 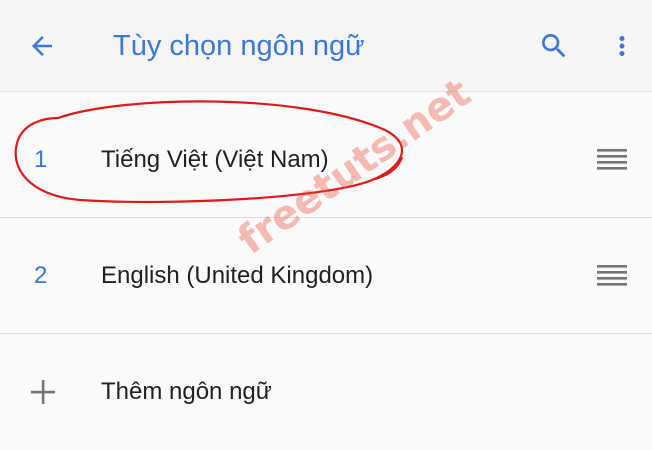 What do you see at coordinates (215, 159) in the screenshot?
I see `language-label: Tiếng Việt (Việt Nam)` at bounding box center [215, 159].